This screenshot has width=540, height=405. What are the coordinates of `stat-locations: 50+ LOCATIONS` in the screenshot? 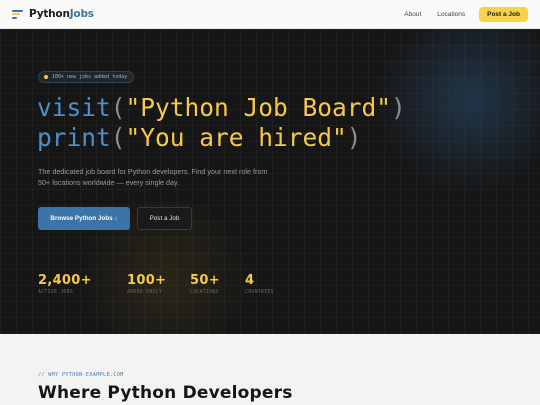 It's located at (205, 284).